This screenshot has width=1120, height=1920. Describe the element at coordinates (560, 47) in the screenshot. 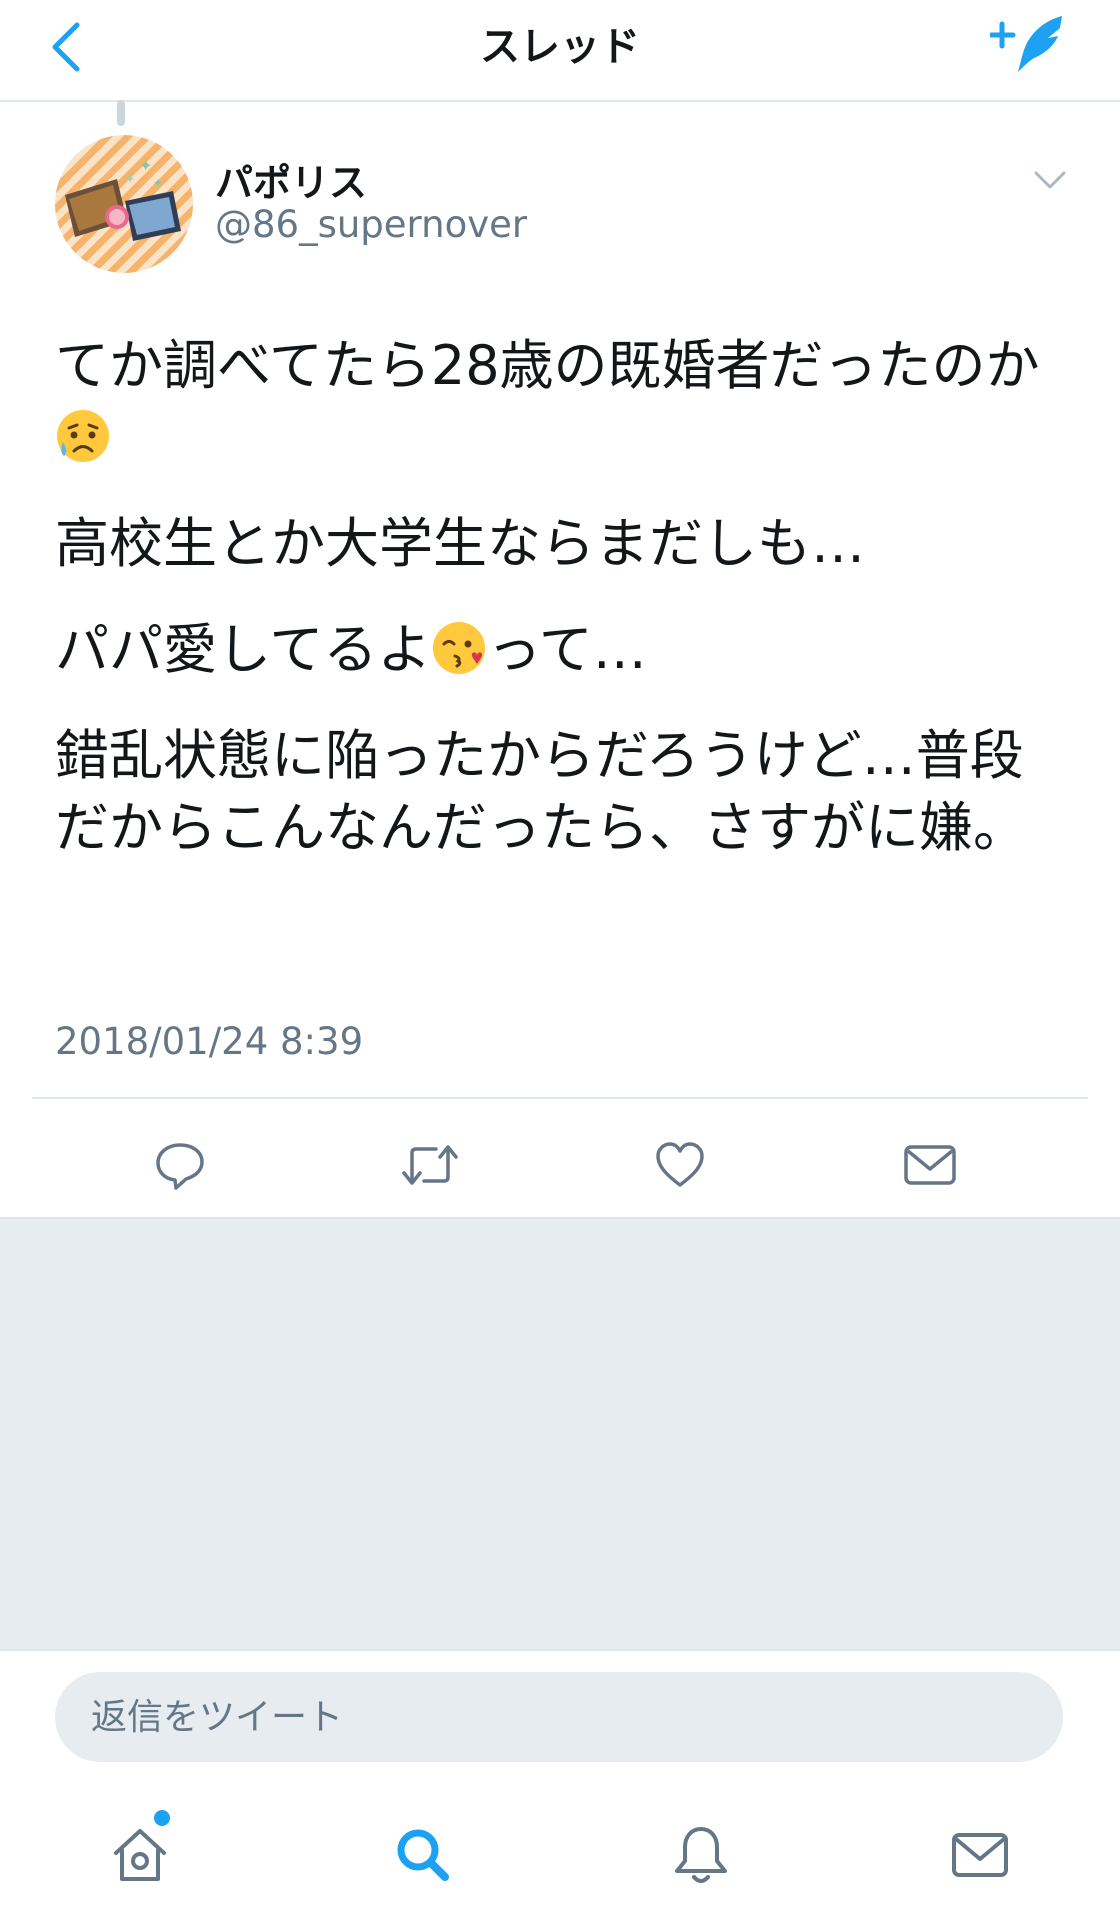

I see `page-title: スレッド` at that location.